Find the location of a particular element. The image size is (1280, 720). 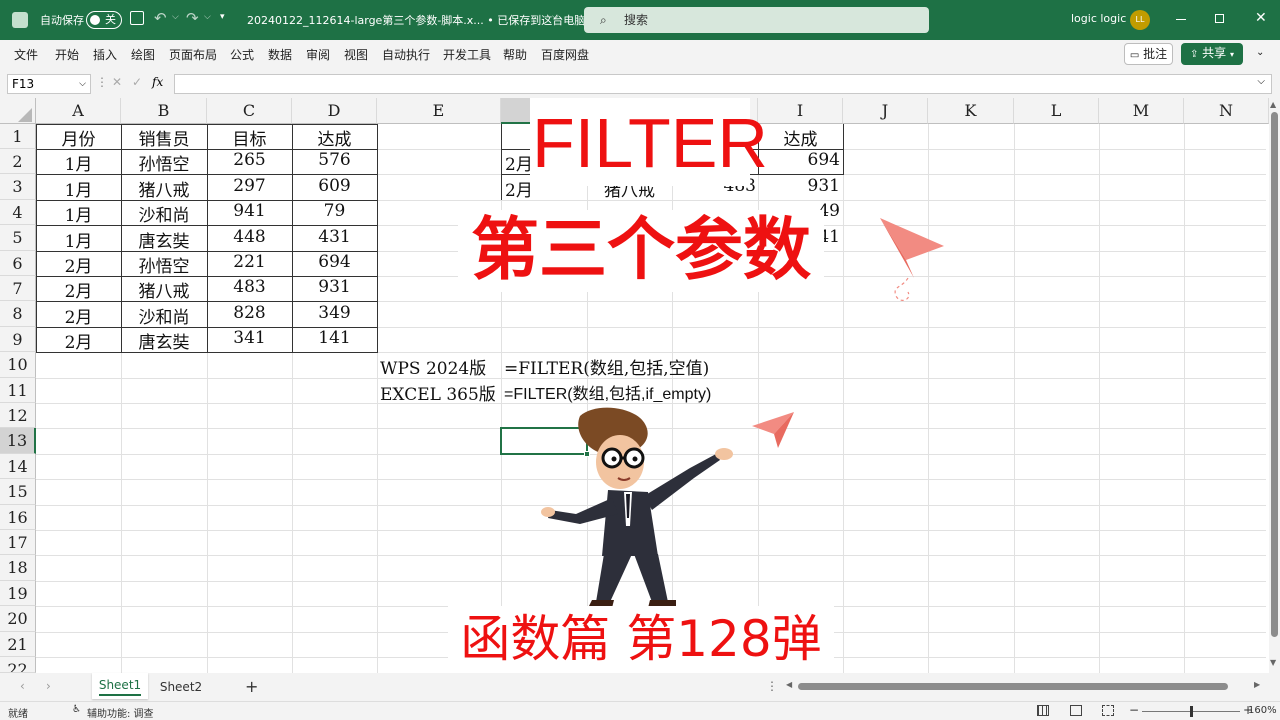

col-header-m: M is located at coordinates (1141, 111).